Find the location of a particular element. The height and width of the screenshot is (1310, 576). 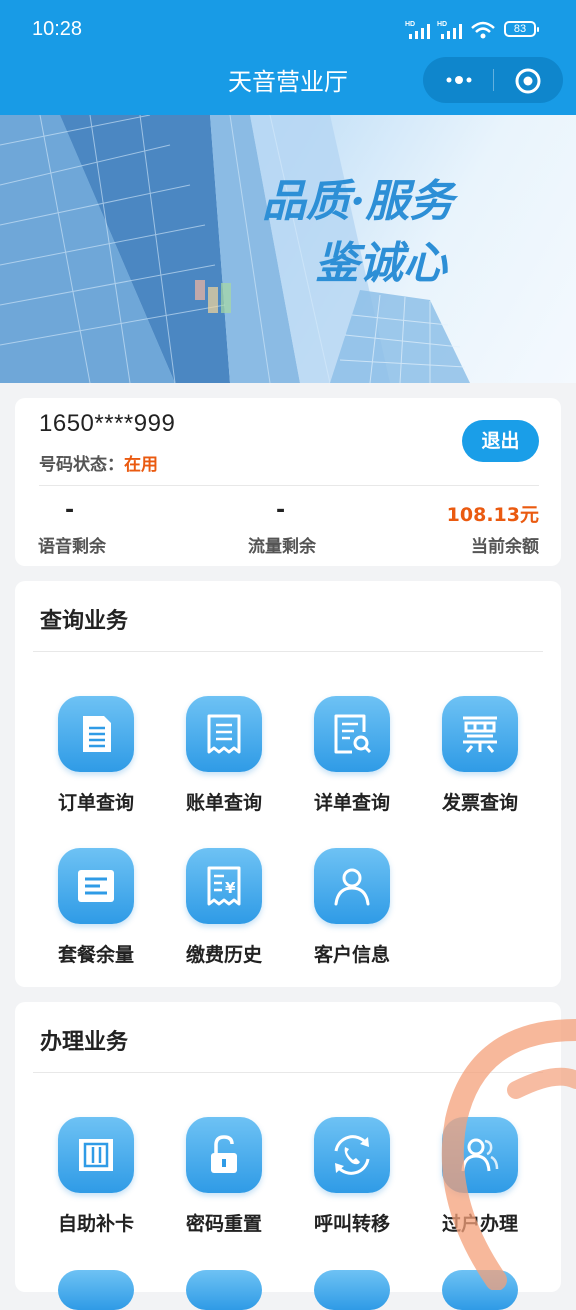

call-forward-icon is located at coordinates (352, 1155).